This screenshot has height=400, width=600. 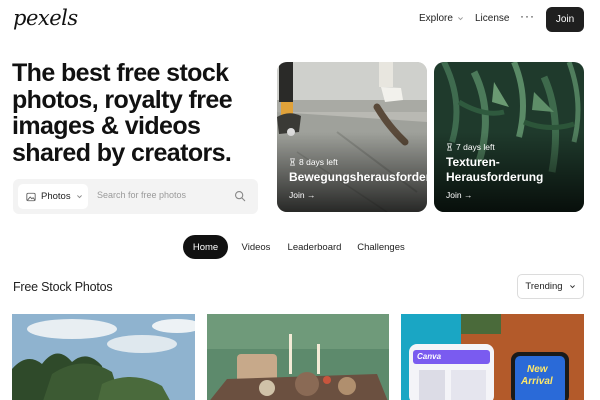 What do you see at coordinates (314, 247) in the screenshot?
I see `tab-leaderboard: Leaderboard` at bounding box center [314, 247].